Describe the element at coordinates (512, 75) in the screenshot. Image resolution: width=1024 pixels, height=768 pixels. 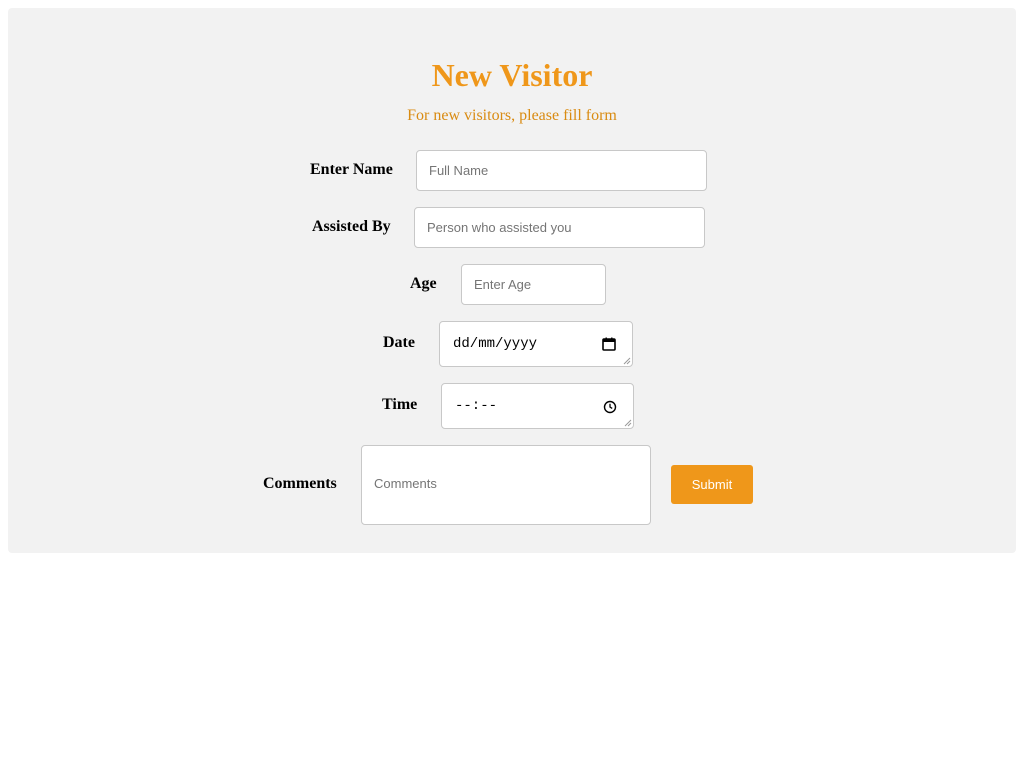
I see `form-title: New Visitor` at that location.